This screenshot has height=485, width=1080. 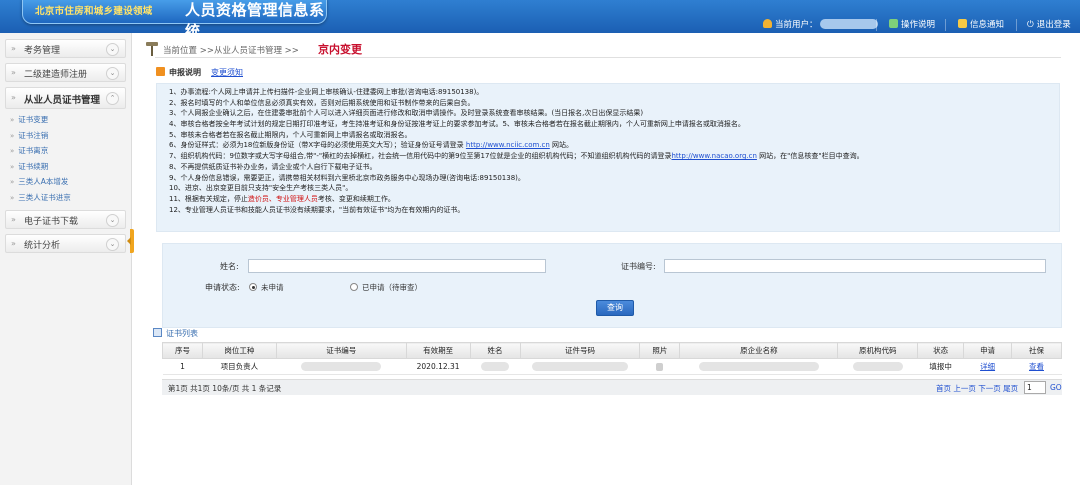 What do you see at coordinates (848, 24) in the screenshot?
I see `user-name-redacted` at bounding box center [848, 24].